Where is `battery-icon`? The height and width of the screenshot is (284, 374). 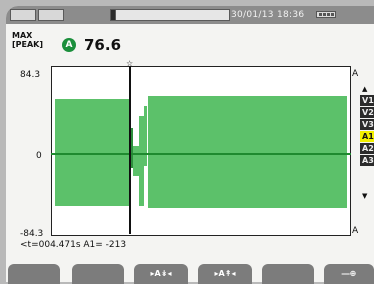 battery-icon is located at coordinates (326, 14).